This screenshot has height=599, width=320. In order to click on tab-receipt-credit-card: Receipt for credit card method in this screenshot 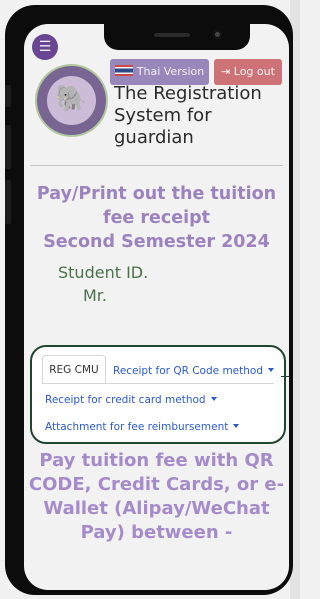, I will do `click(131, 400)`.